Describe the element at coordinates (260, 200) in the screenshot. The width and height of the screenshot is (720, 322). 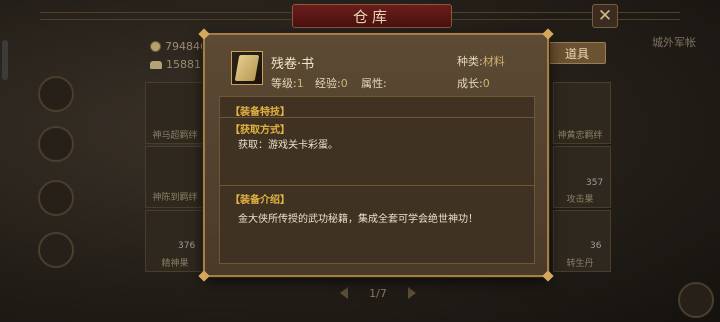
I see `intro-title: 【装备介绍】` at that location.